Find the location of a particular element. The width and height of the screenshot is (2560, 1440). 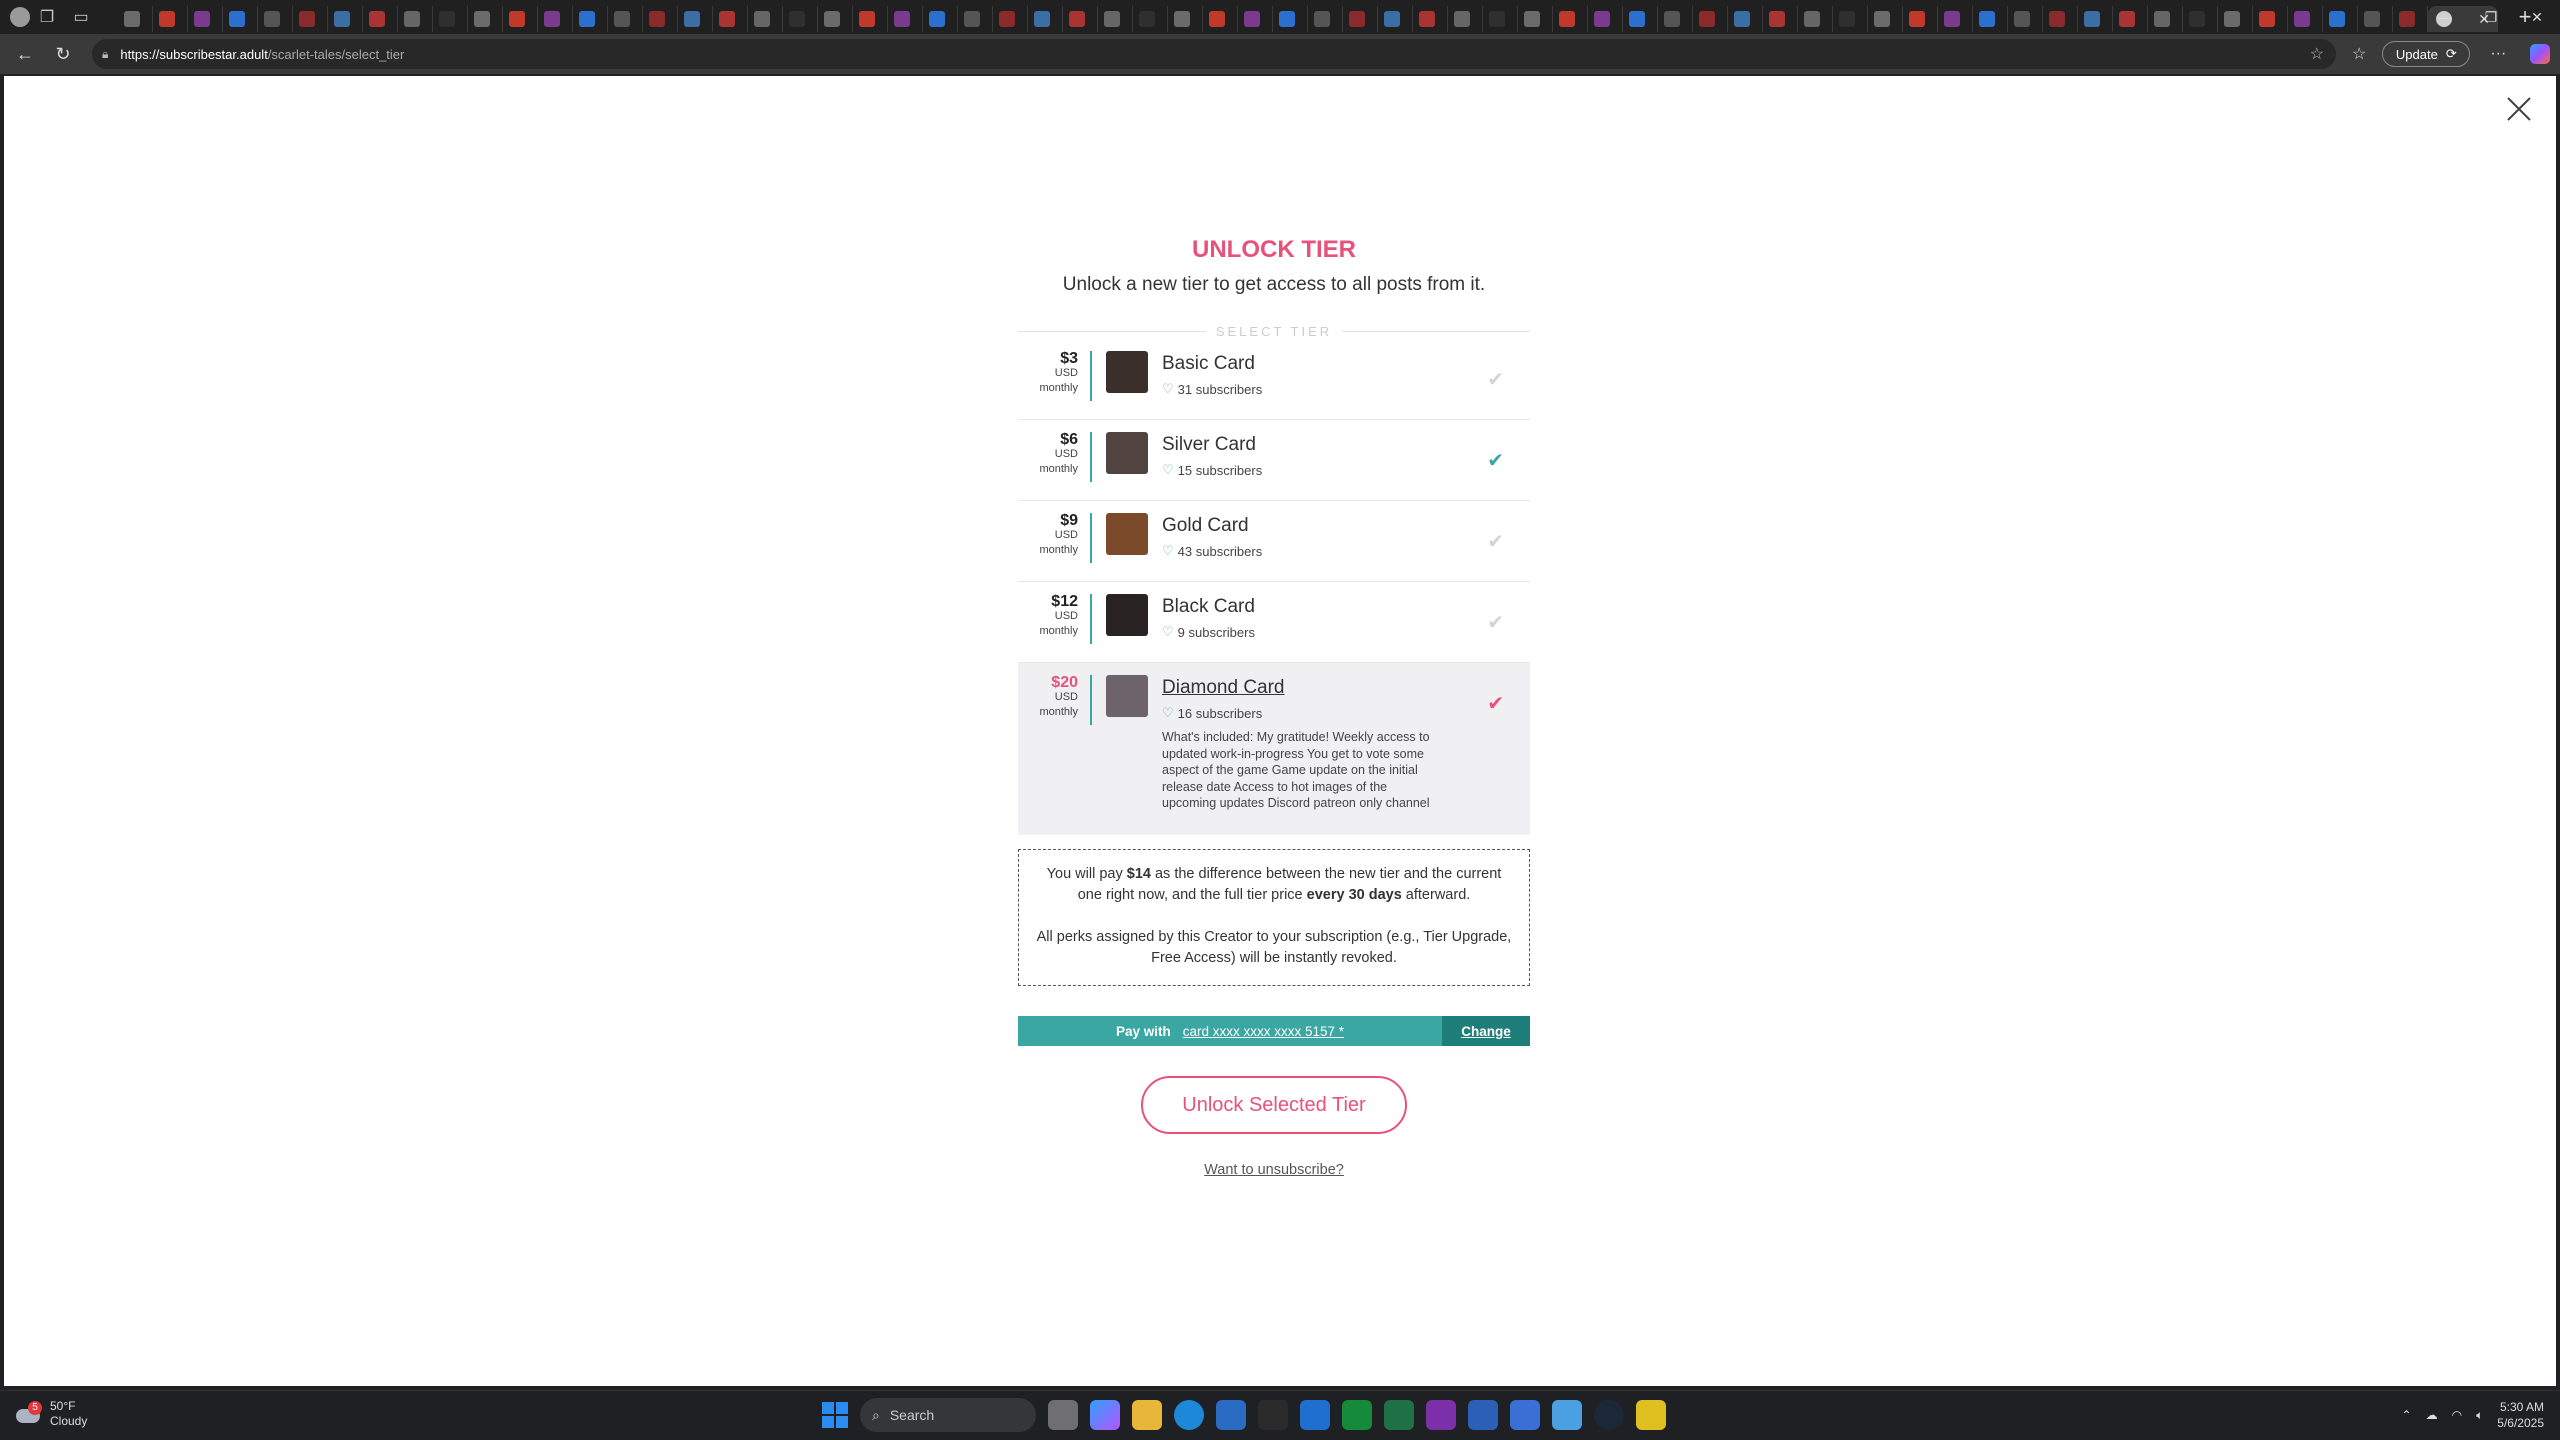

file-explorer-icon is located at coordinates (1147, 1415).